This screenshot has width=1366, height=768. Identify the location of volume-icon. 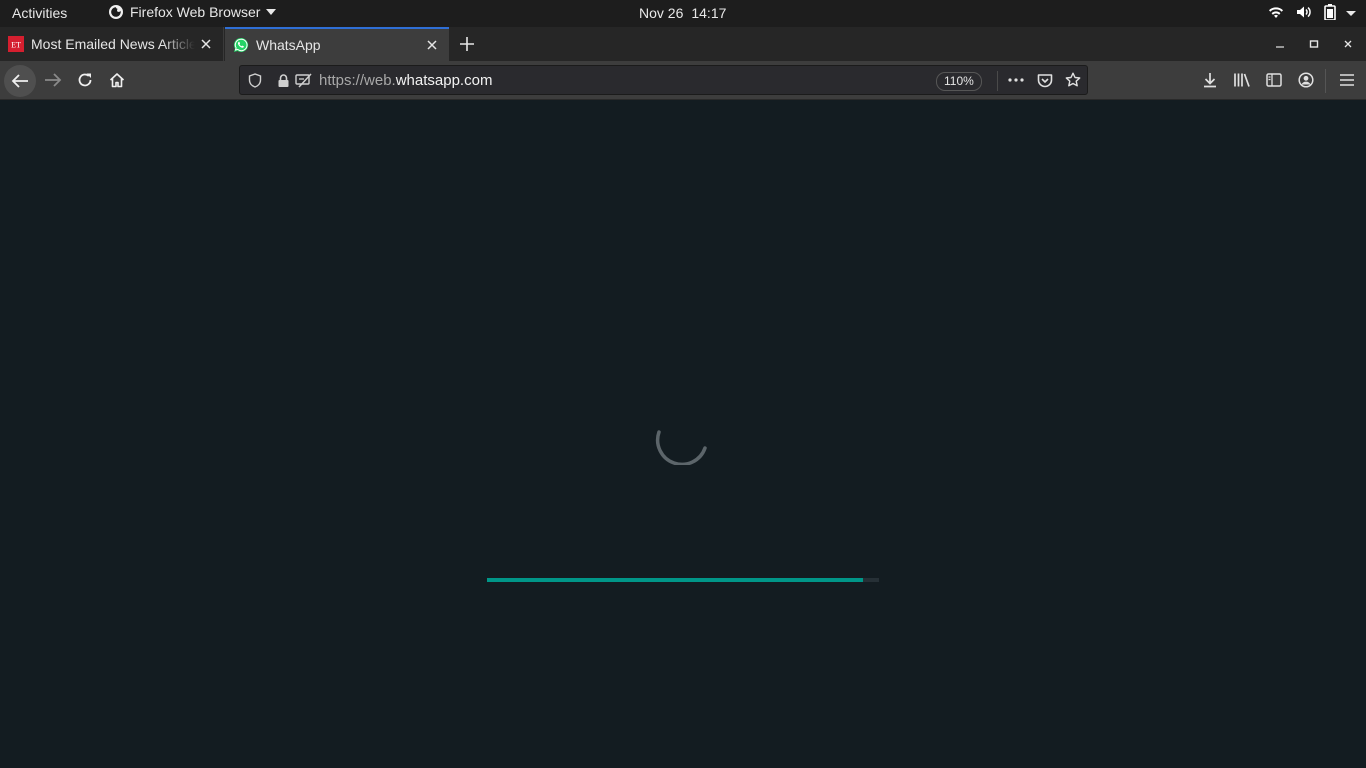
(1304, 12).